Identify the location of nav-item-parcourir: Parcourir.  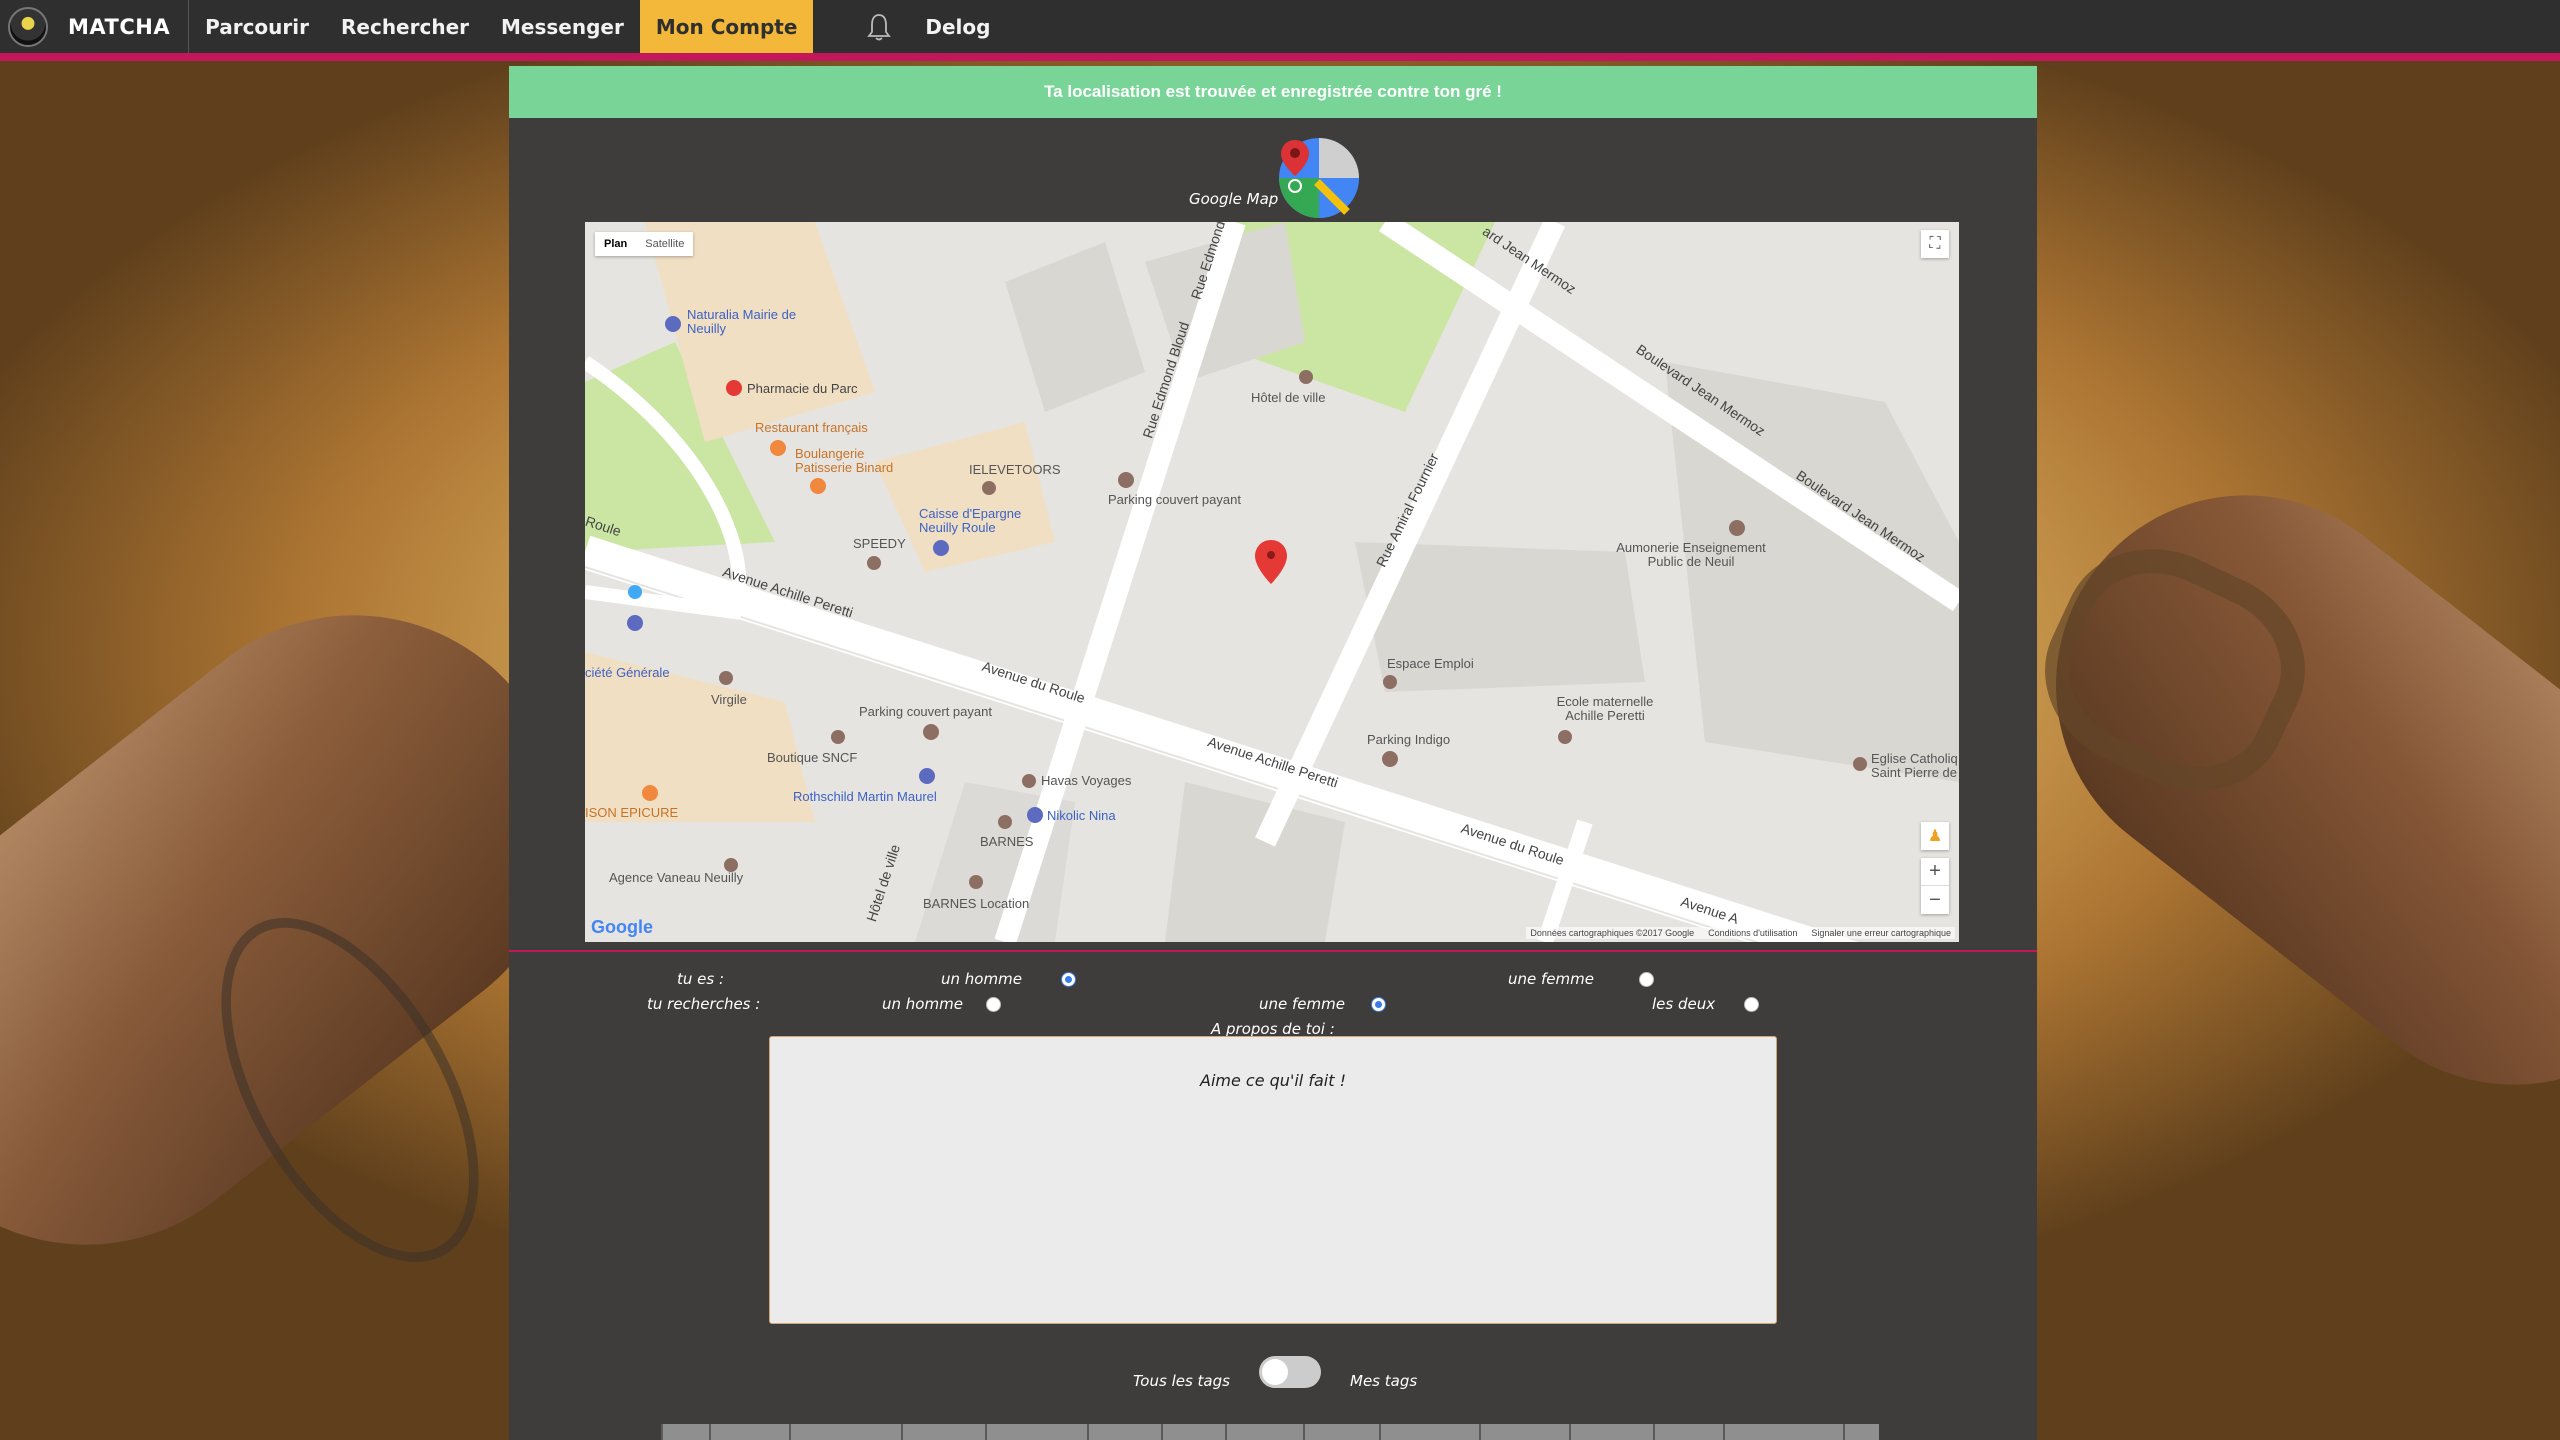
(257, 26).